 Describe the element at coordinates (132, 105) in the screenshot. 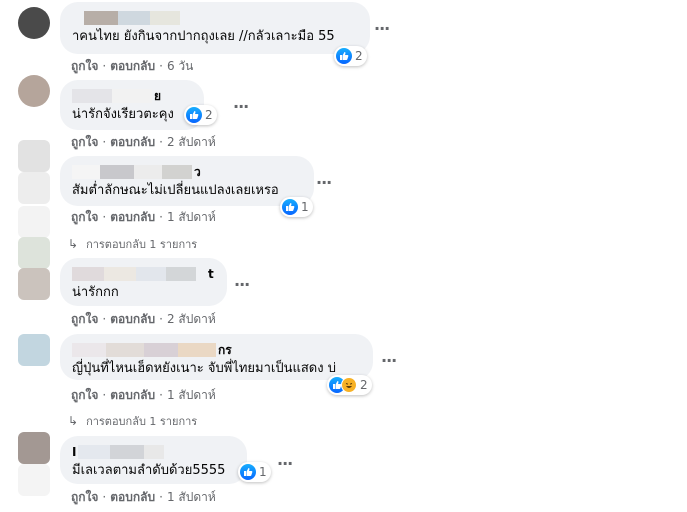

I see `comment-bubble: ย น่ารักจังเรียวตะคุง` at that location.